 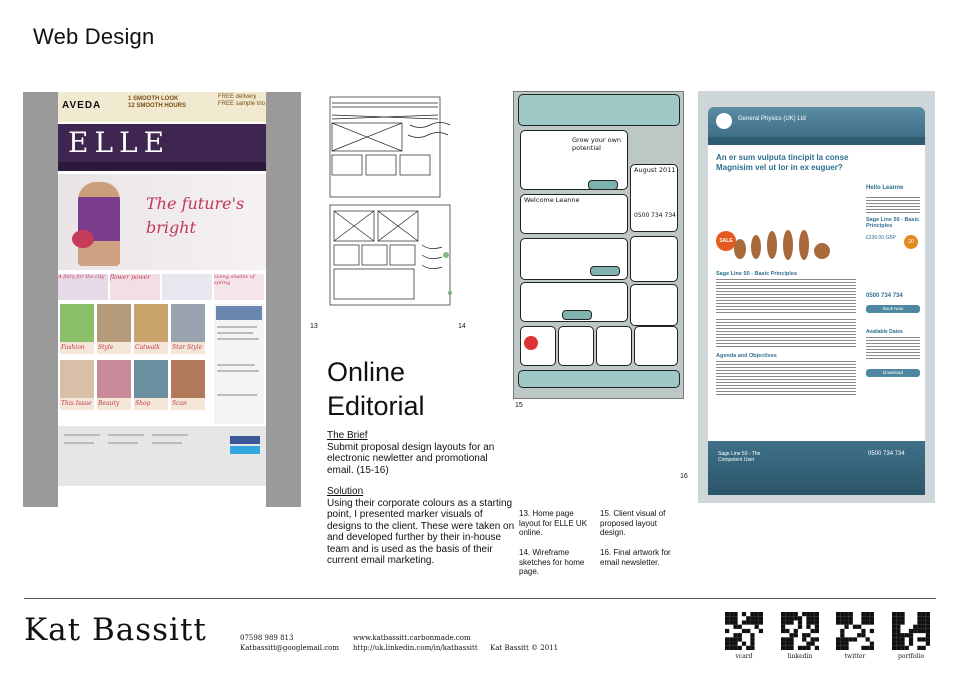 I want to click on footer-divider, so click(x=480, y=598).